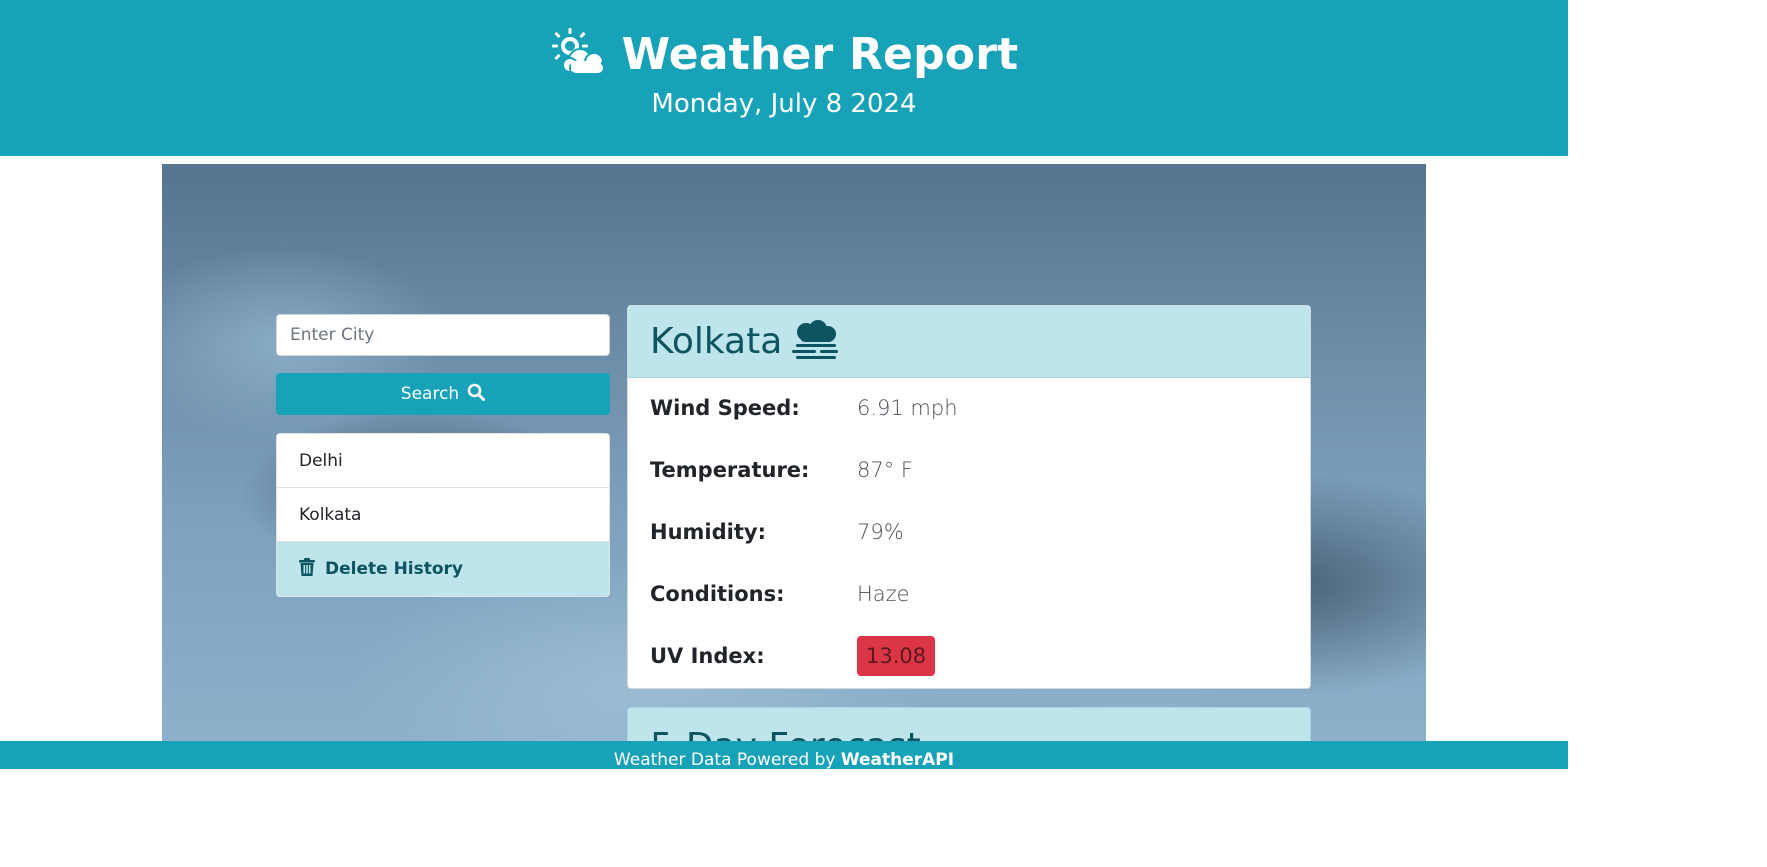  Describe the element at coordinates (897, 760) in the screenshot. I see `footer-brand-link: WeatherAPI` at that location.